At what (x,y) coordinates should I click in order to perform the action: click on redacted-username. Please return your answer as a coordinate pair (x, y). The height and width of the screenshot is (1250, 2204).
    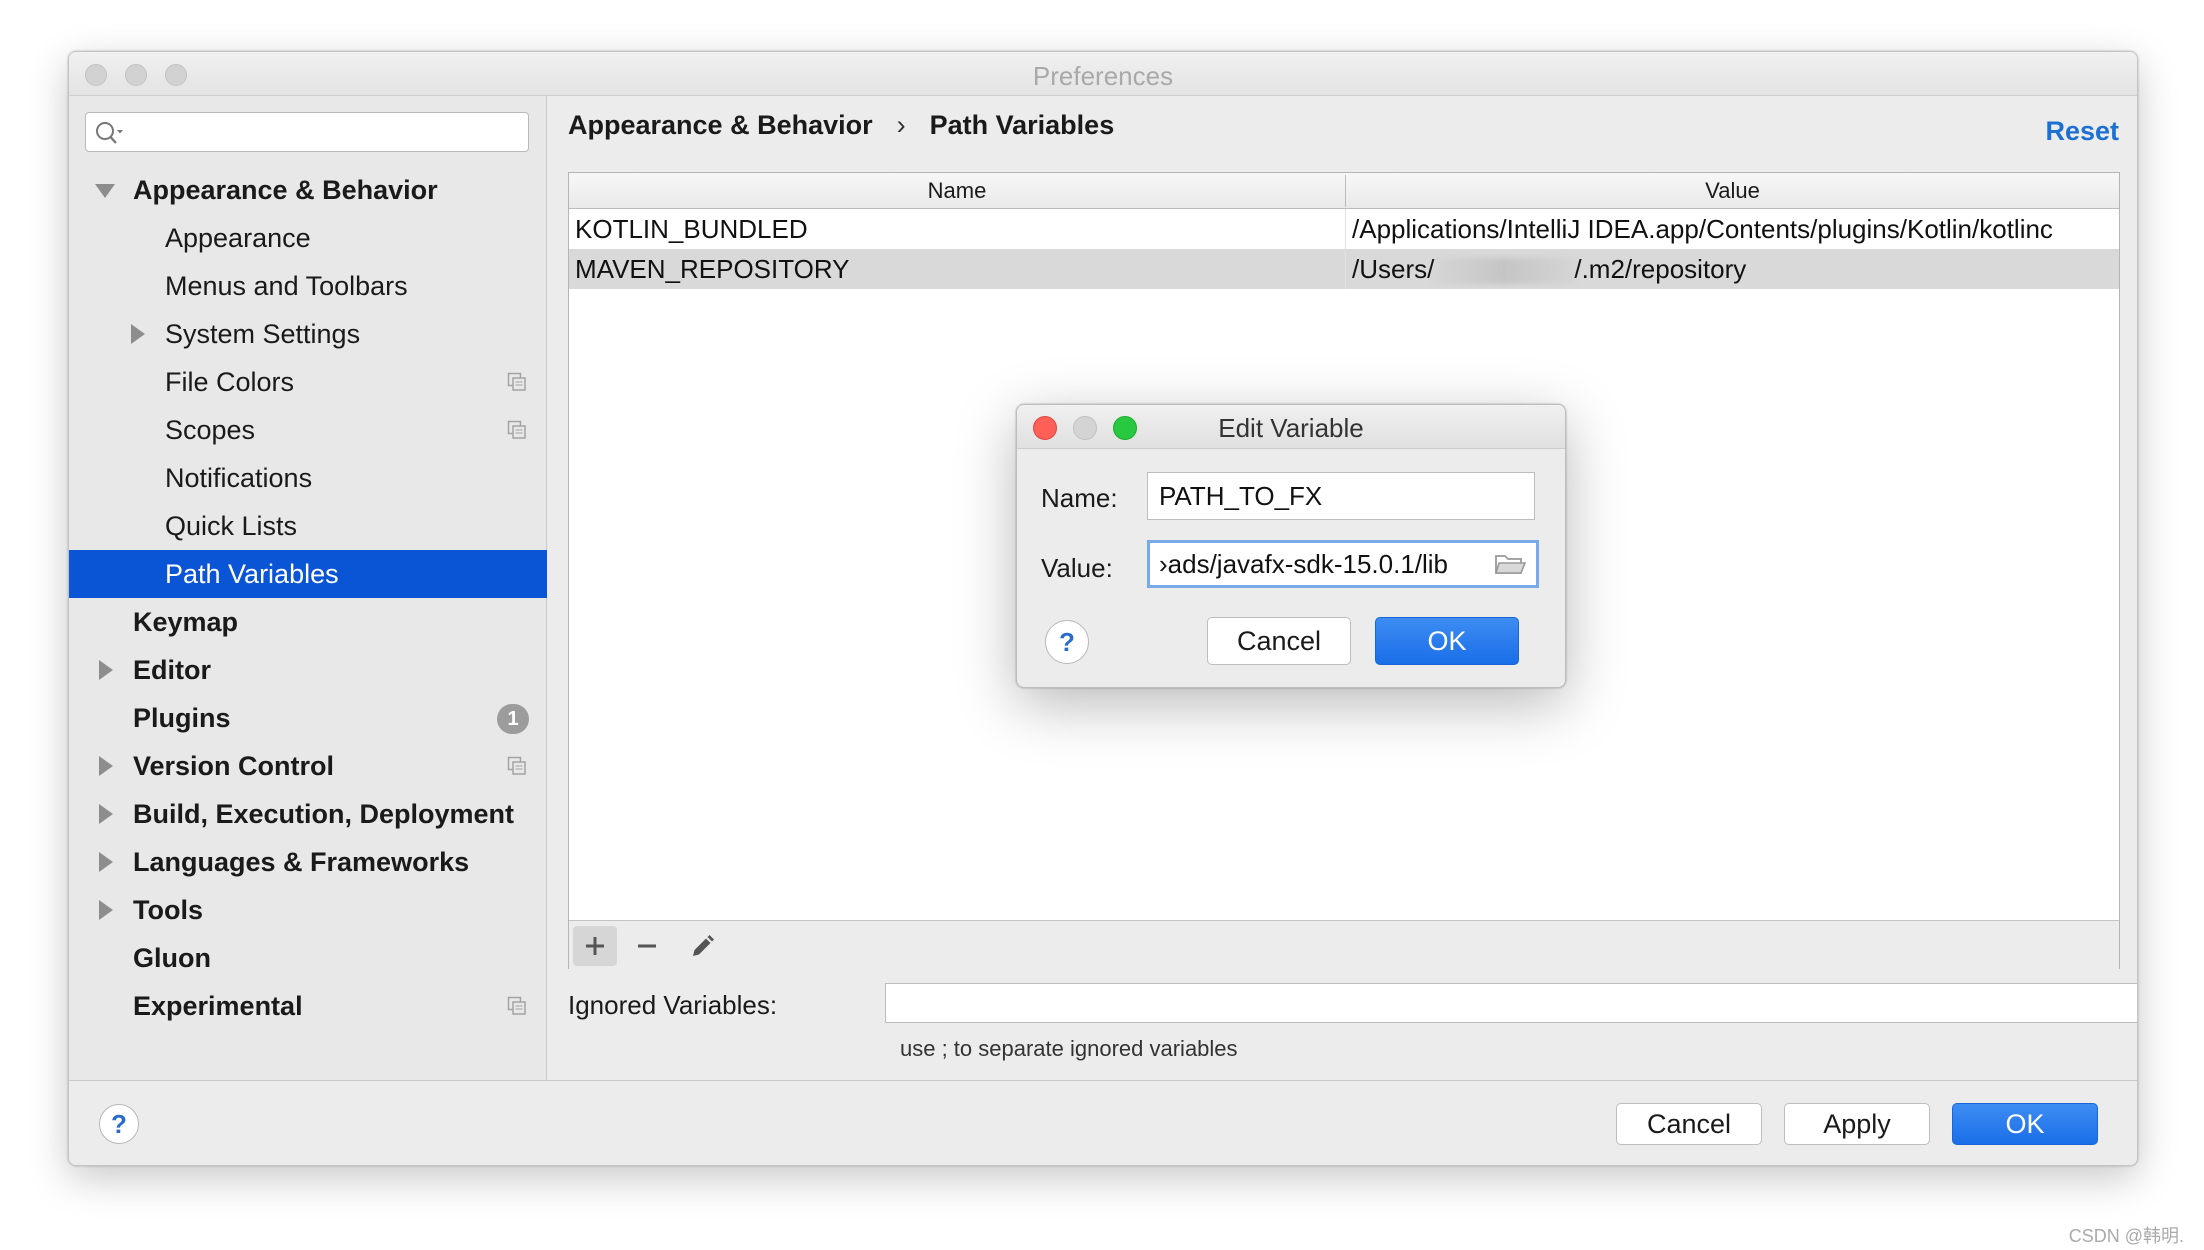
    Looking at the image, I should click on (1504, 271).